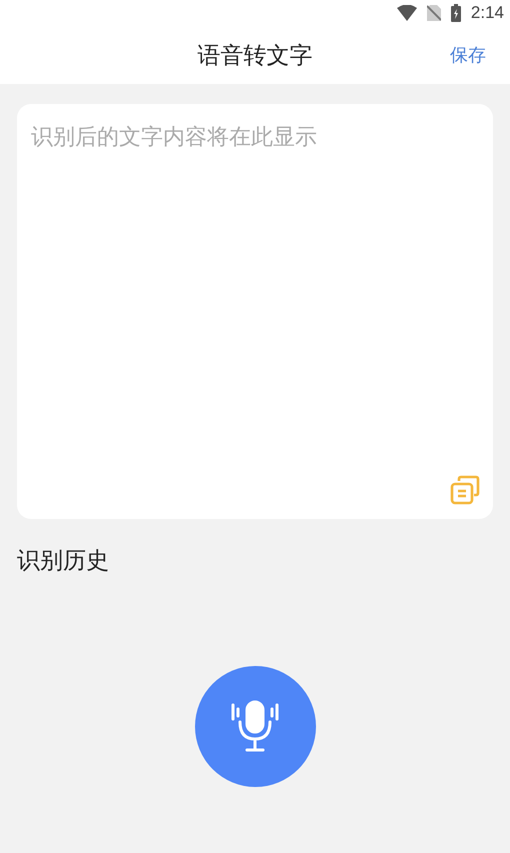 This screenshot has width=510, height=853. I want to click on save-button: 保存, so click(468, 55).